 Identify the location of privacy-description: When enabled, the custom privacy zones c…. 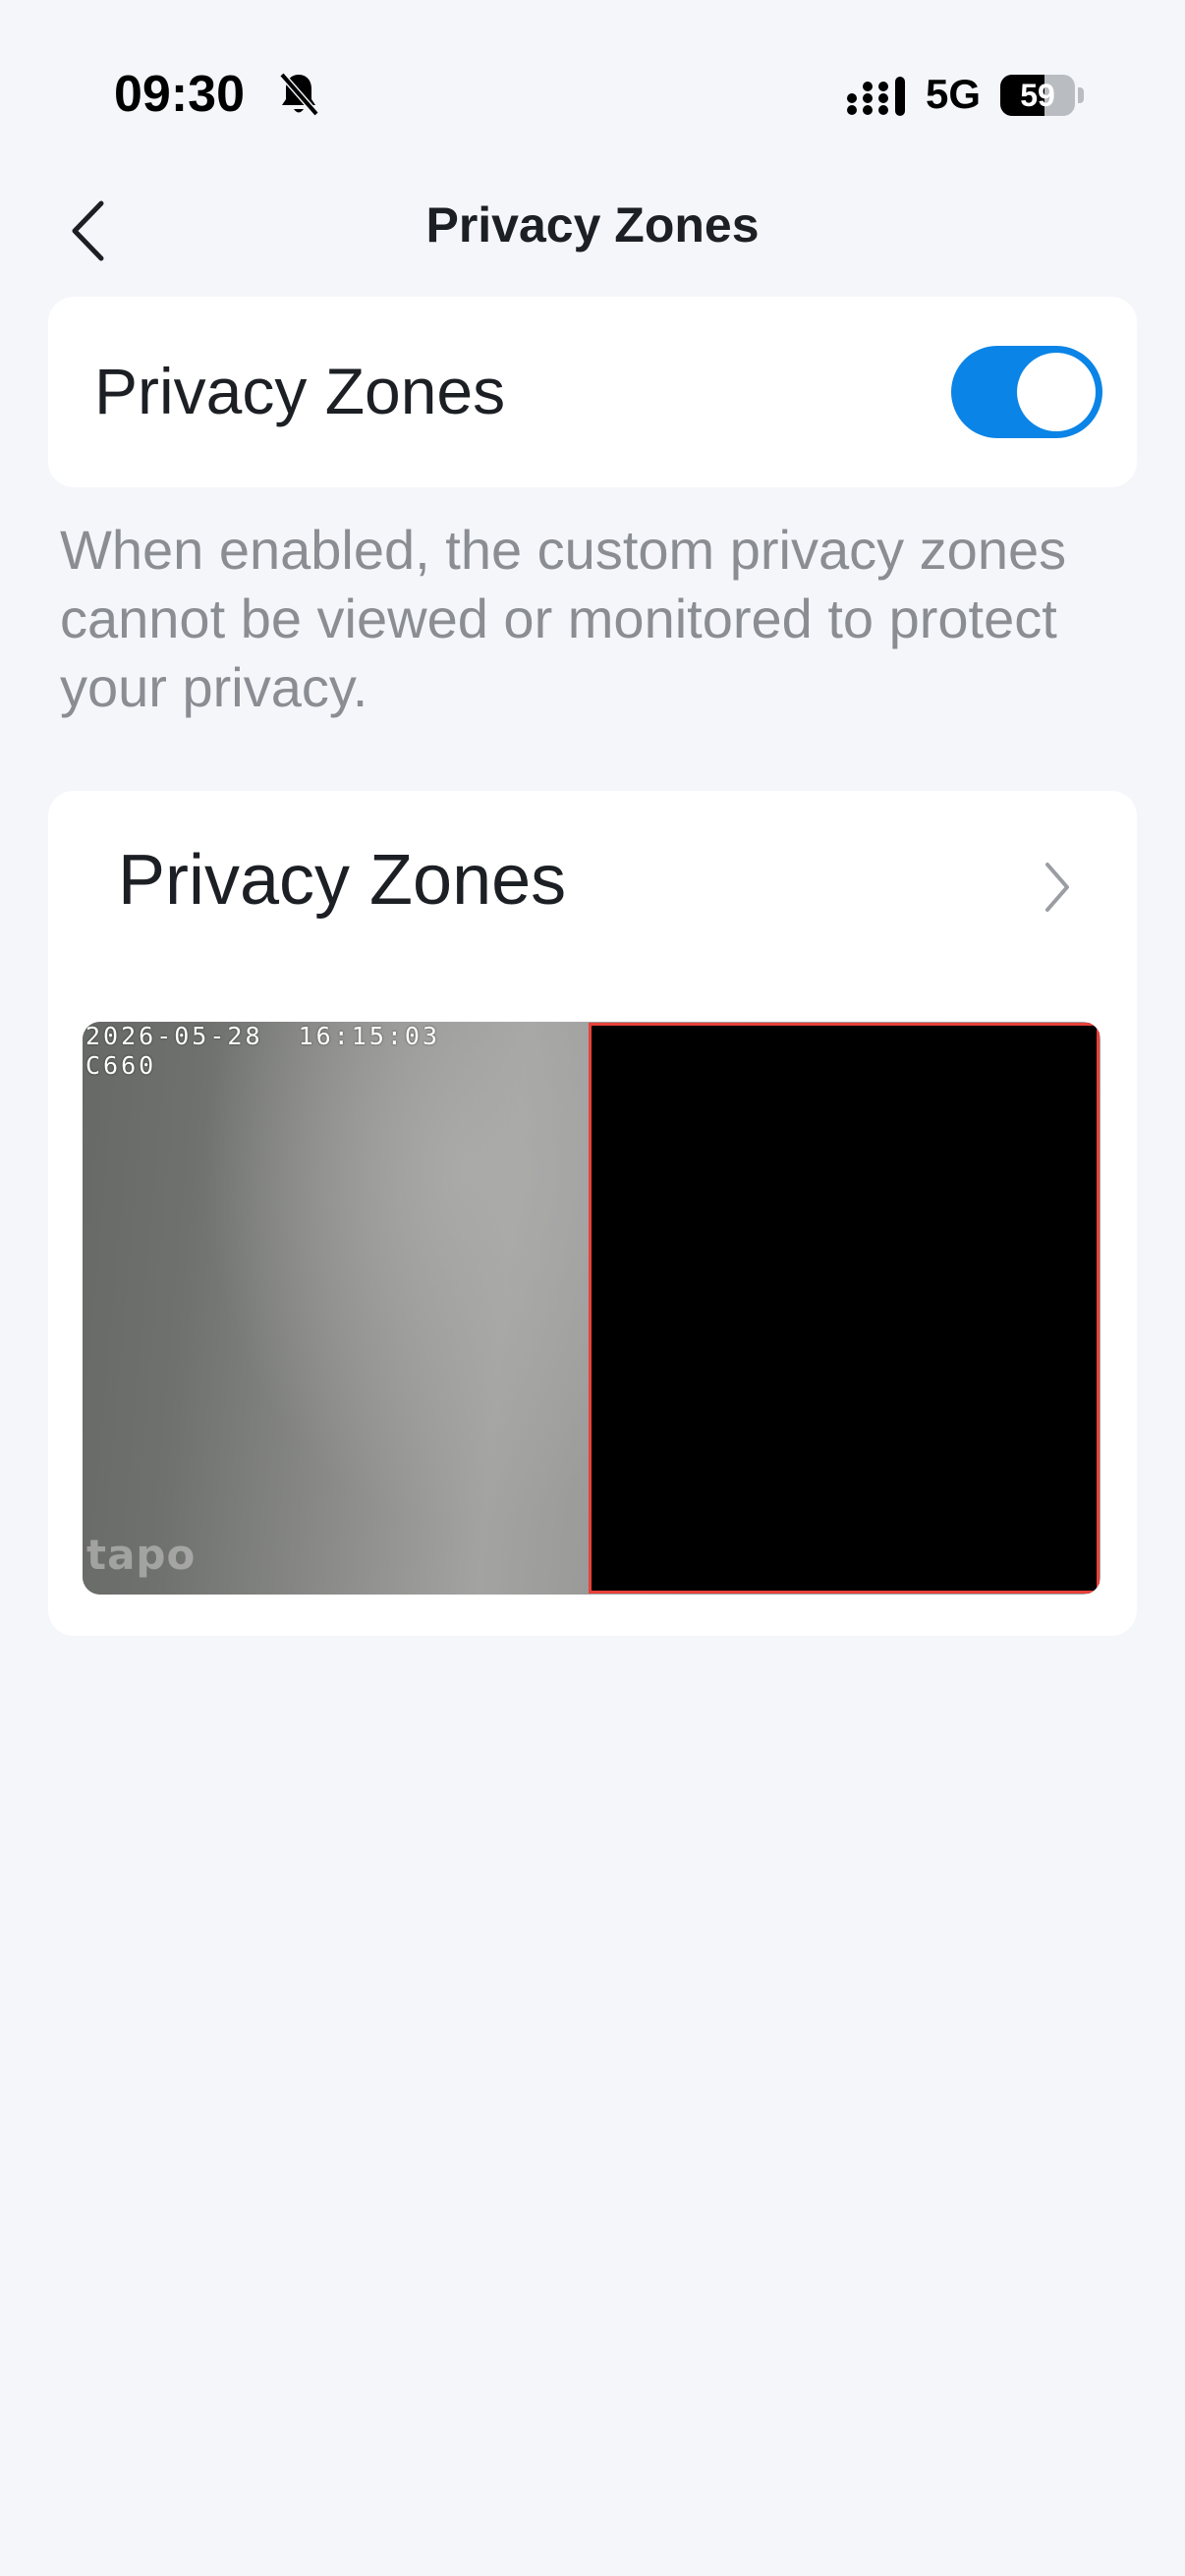
(563, 618).